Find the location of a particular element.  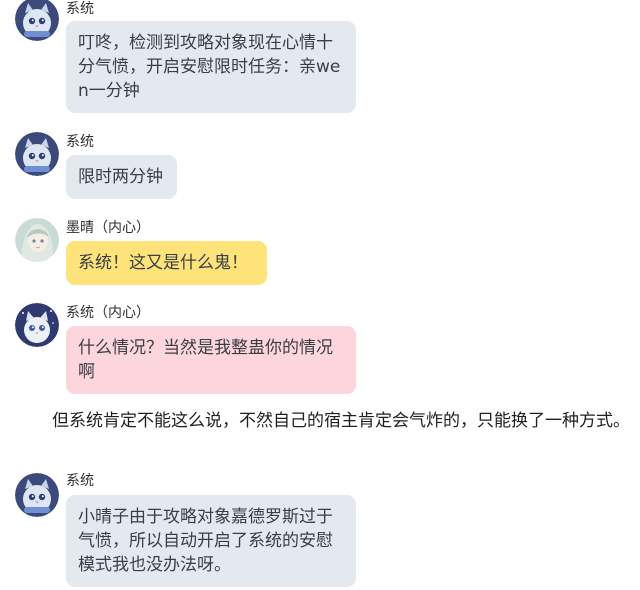

message-bubble: 限时两分钟 is located at coordinates (121, 177).